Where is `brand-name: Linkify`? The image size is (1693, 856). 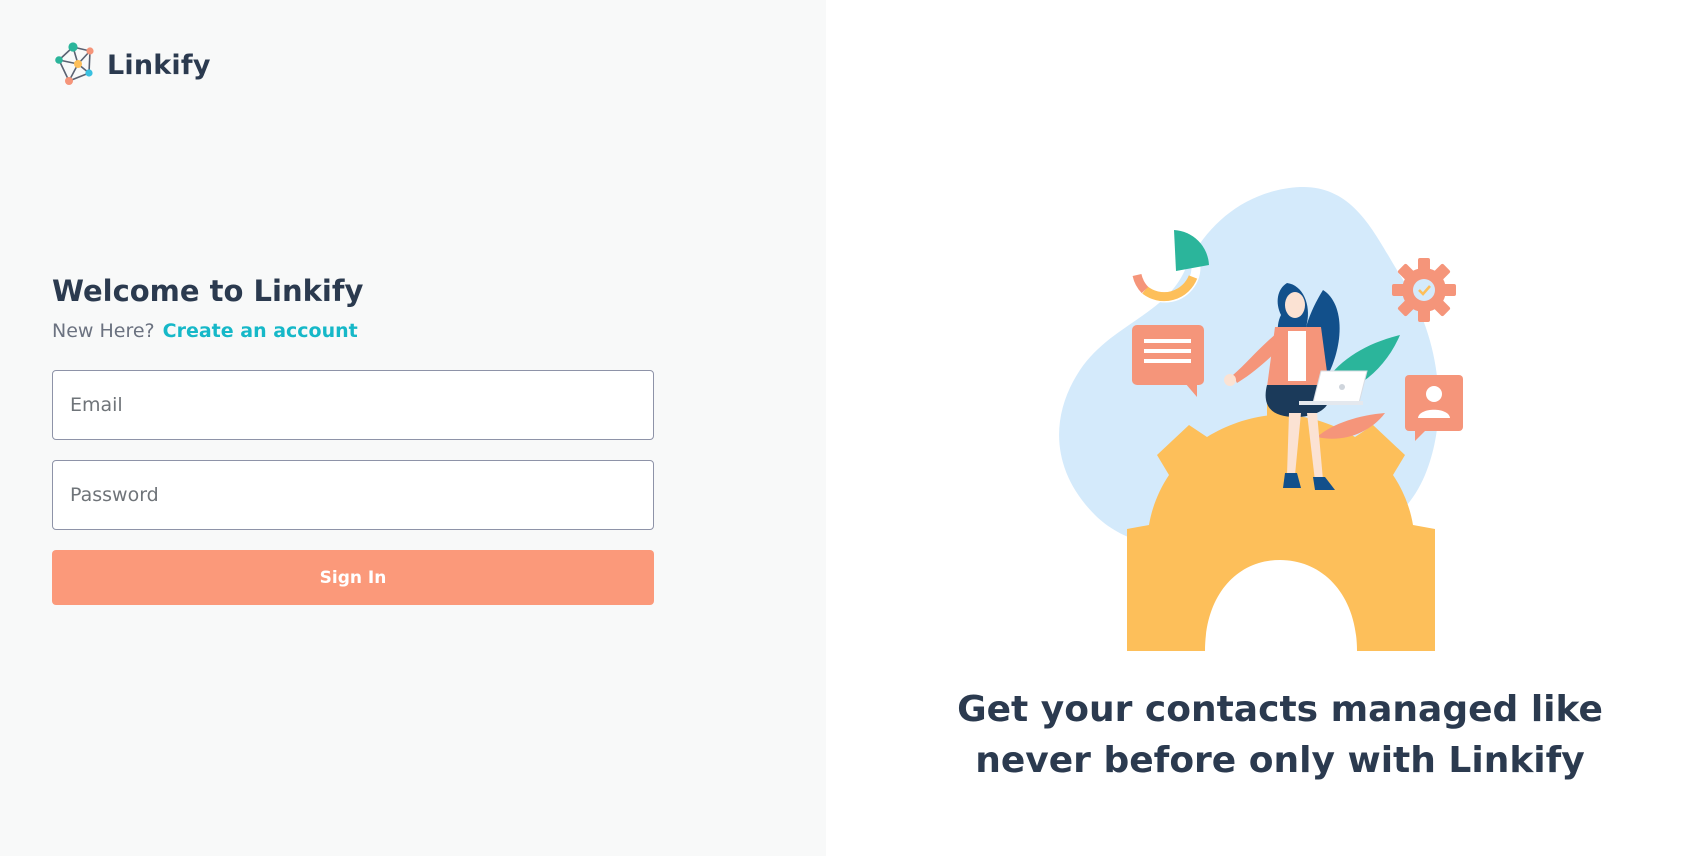 brand-name: Linkify is located at coordinates (159, 65).